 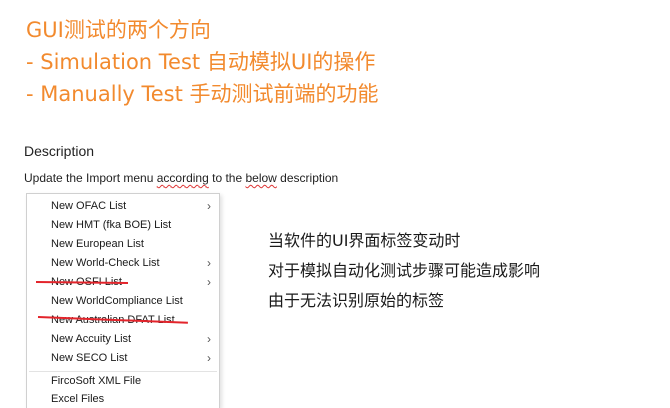 What do you see at coordinates (123, 399) in the screenshot?
I see `menu-item-excel-files: Excel Files` at bounding box center [123, 399].